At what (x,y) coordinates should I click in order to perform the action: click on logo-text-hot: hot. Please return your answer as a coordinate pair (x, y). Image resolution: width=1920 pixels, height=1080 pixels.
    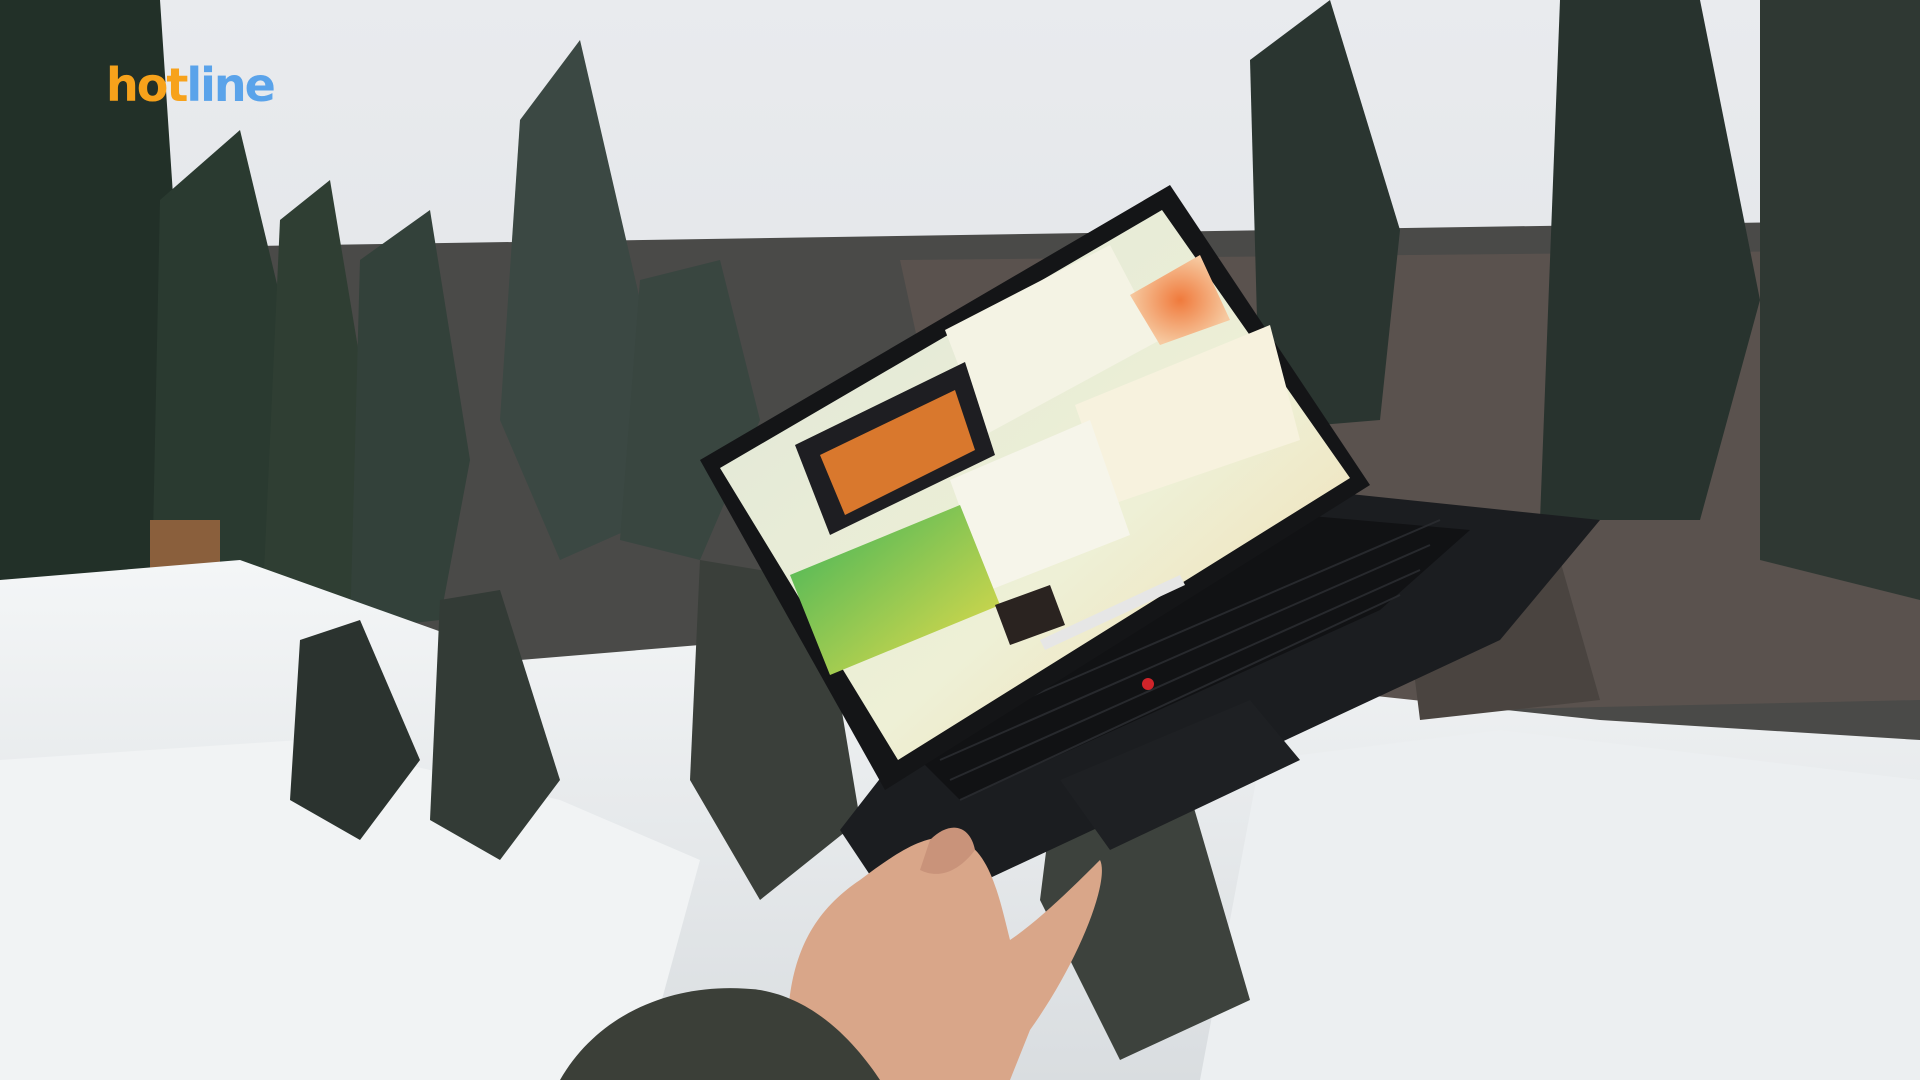
    Looking at the image, I should click on (147, 85).